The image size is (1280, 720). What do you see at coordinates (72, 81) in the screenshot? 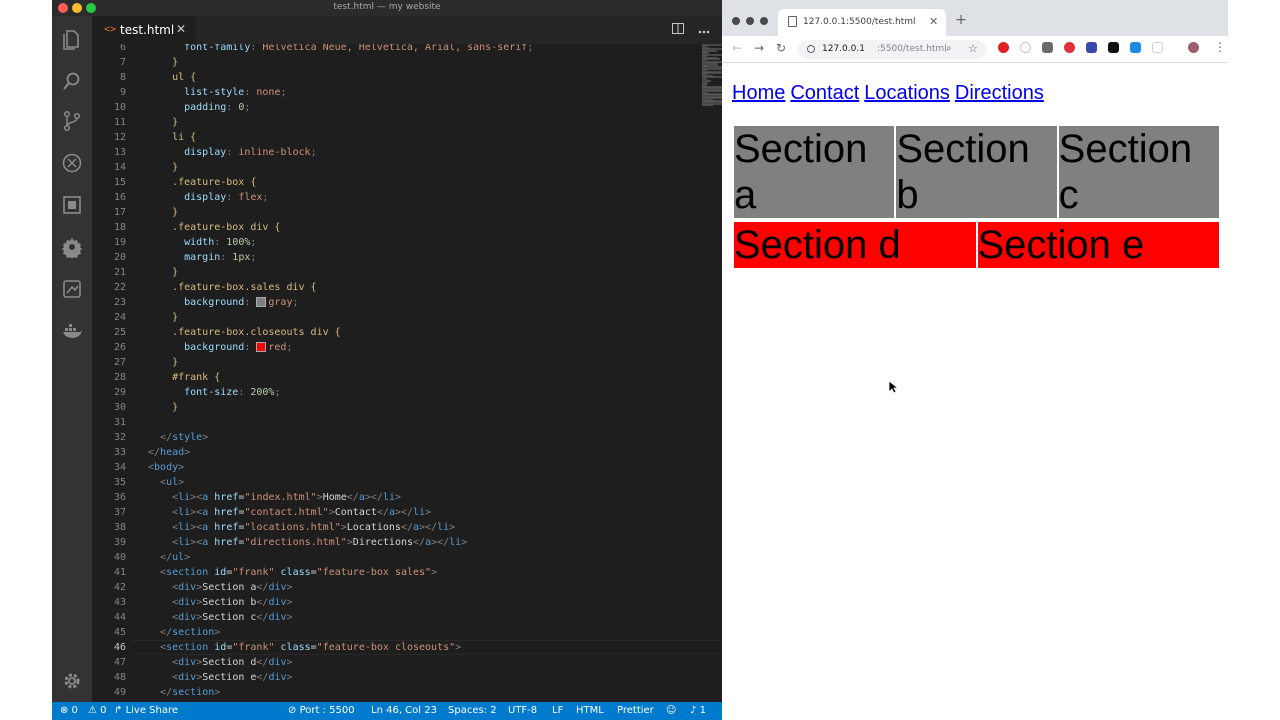
I see `search-icon` at bounding box center [72, 81].